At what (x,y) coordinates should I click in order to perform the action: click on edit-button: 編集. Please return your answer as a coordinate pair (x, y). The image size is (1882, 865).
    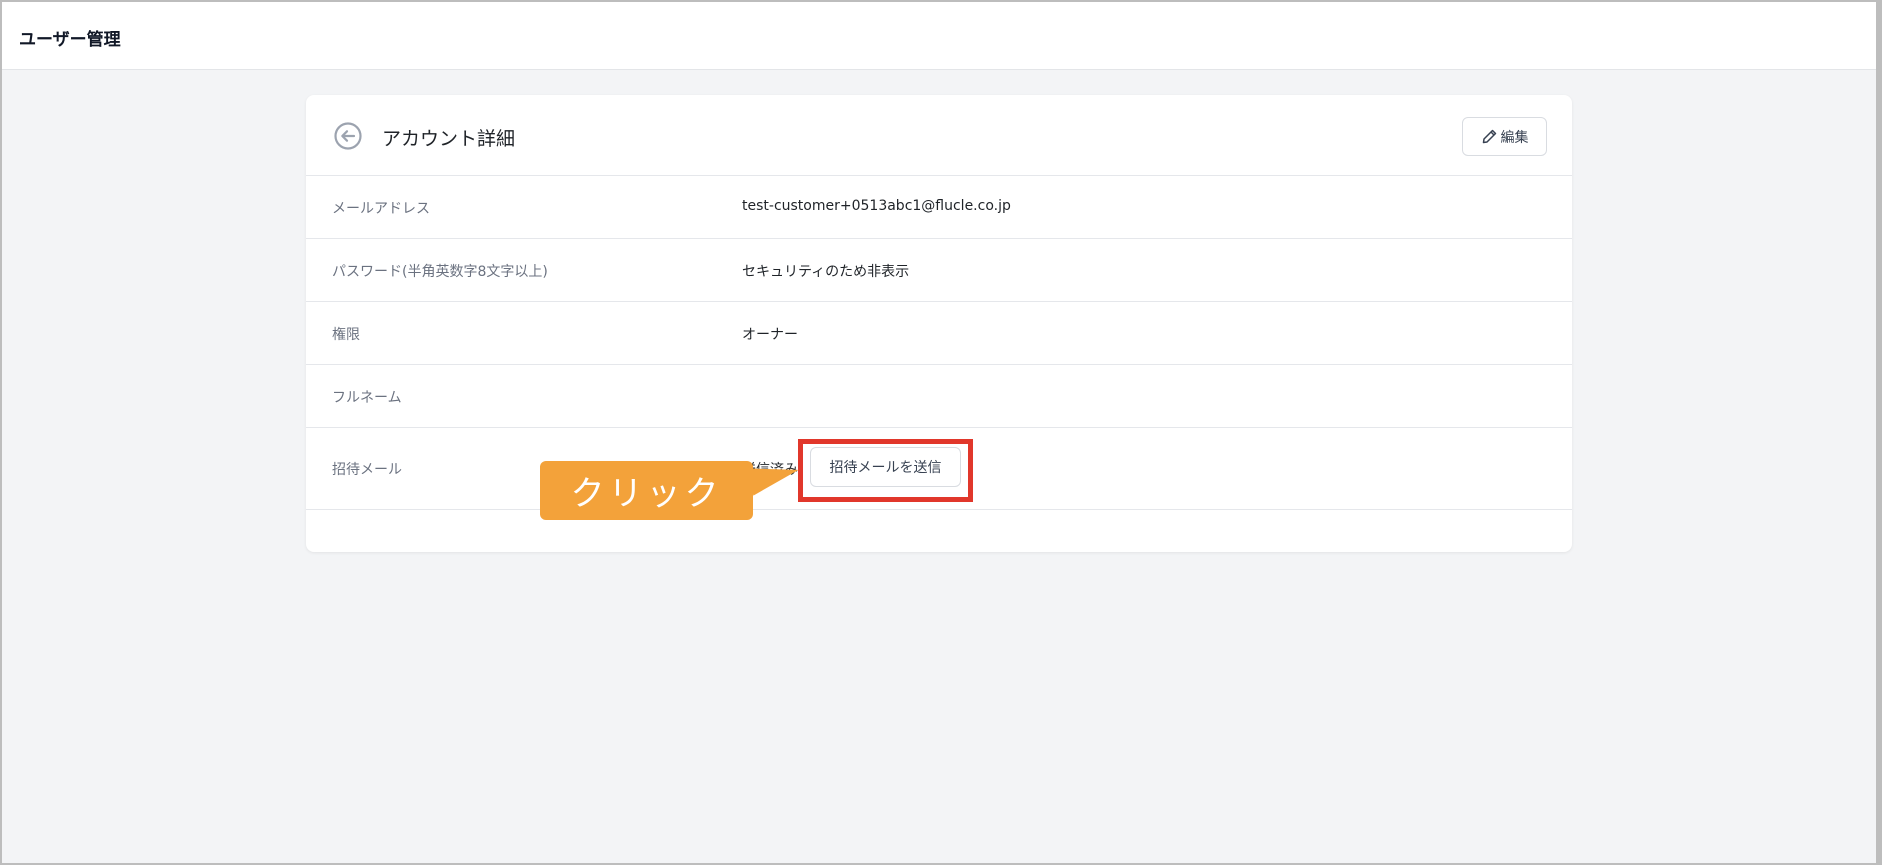
    Looking at the image, I should click on (1504, 136).